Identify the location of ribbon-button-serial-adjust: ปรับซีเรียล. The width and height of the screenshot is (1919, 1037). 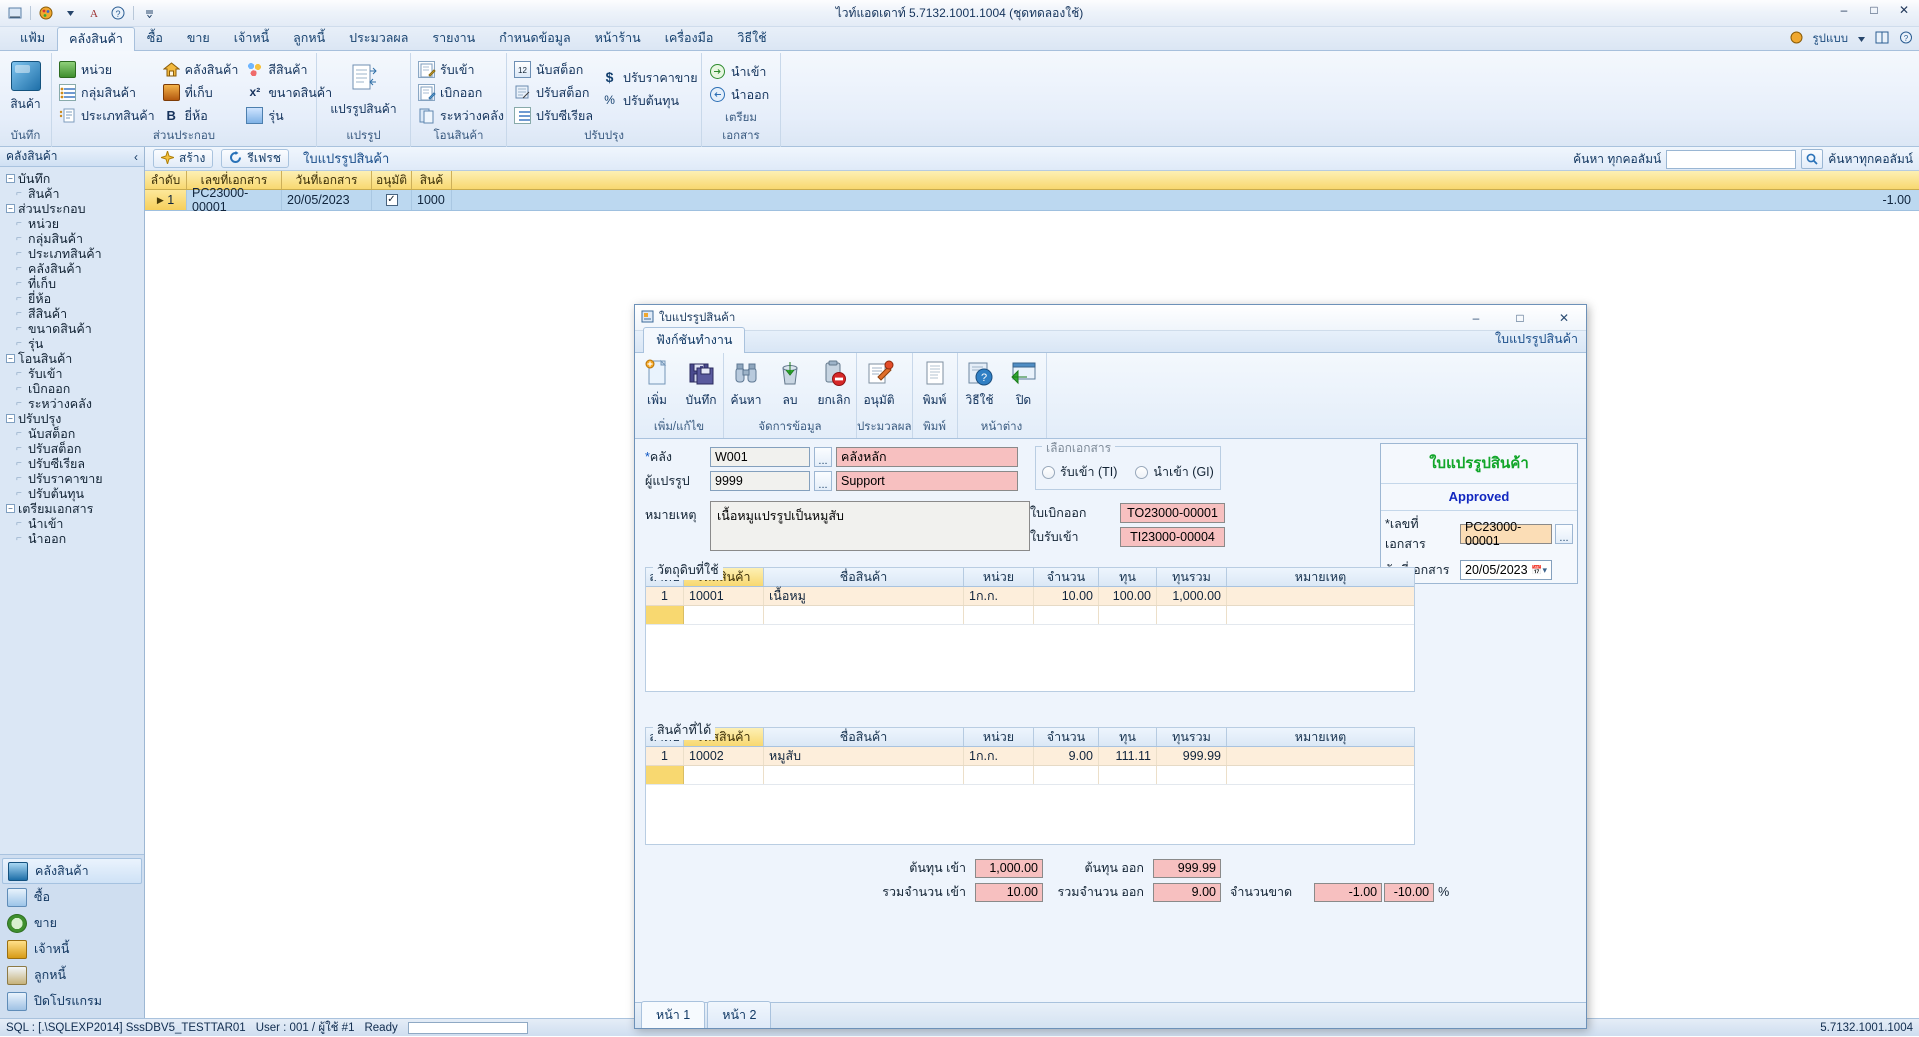
(554, 115).